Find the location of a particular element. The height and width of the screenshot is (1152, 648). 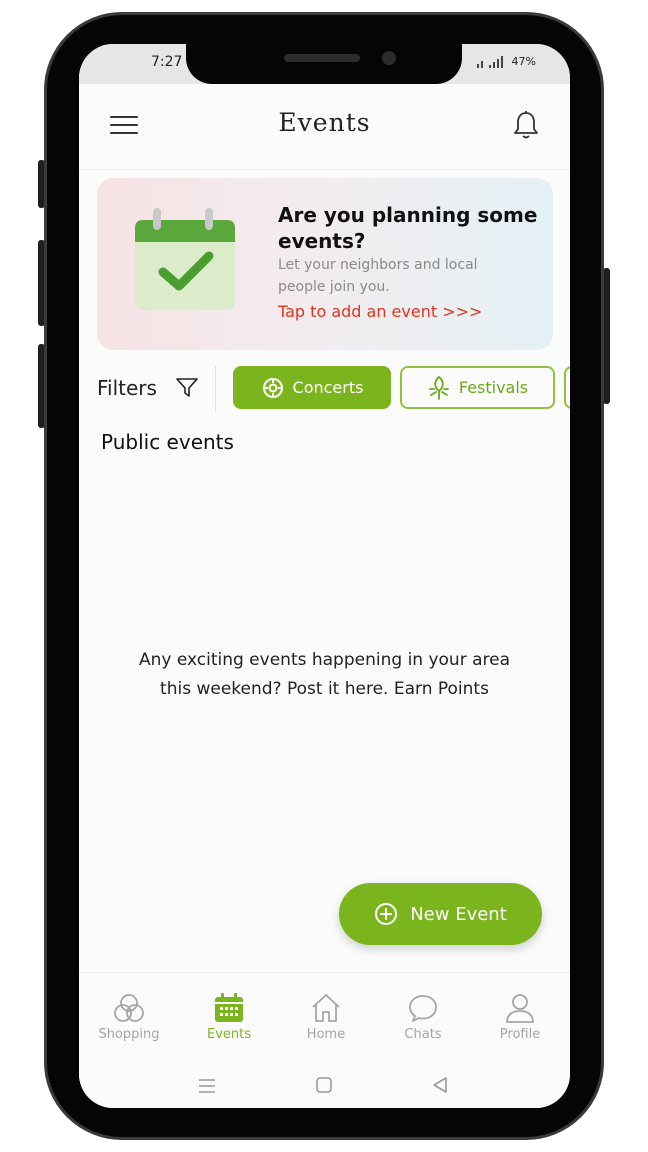

nav-label: Profile is located at coordinates (520, 1034).